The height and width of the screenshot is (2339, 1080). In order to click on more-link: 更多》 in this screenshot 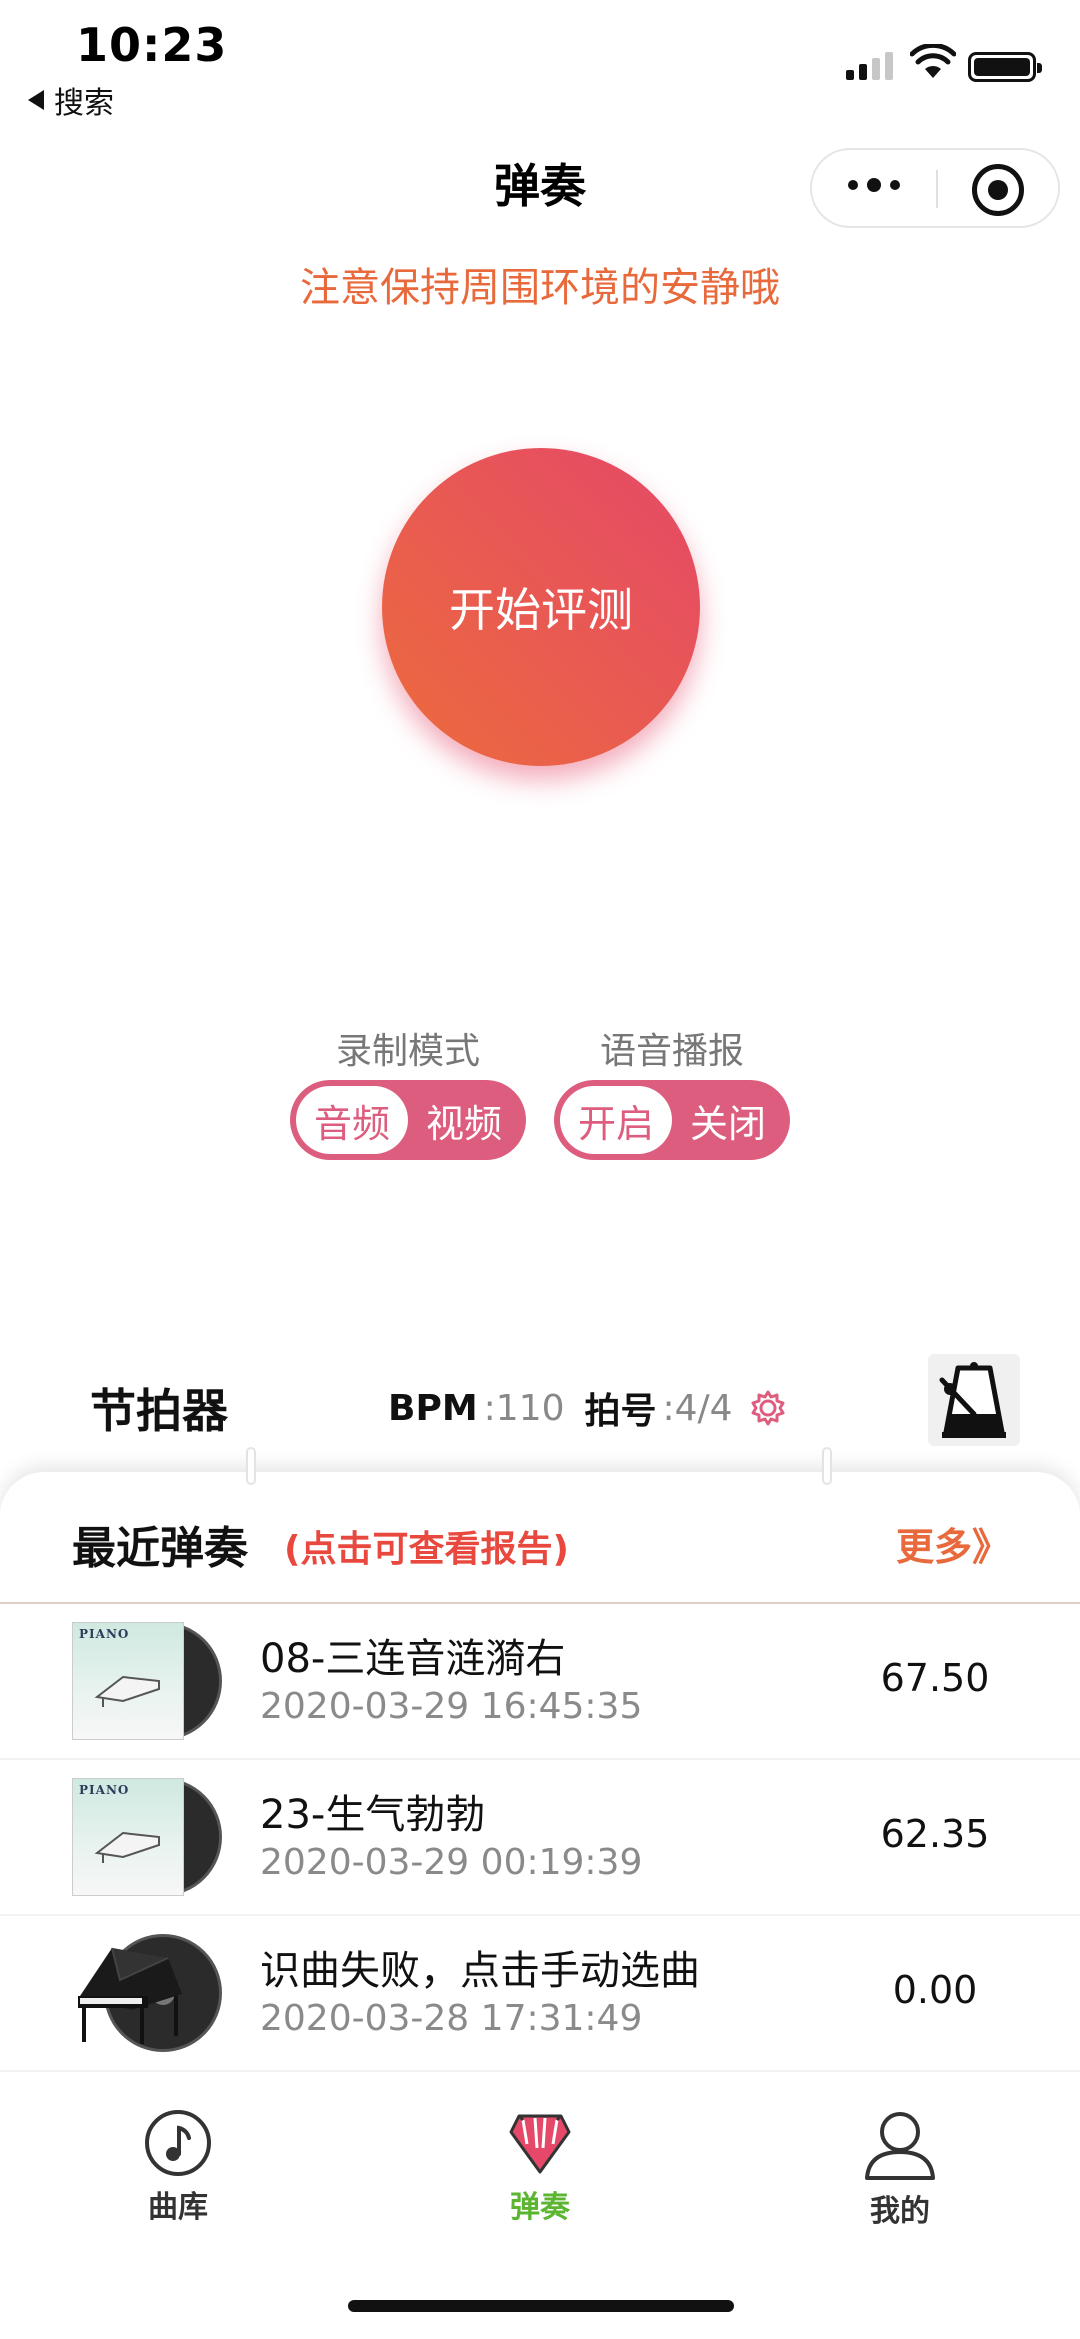, I will do `click(953, 1543)`.